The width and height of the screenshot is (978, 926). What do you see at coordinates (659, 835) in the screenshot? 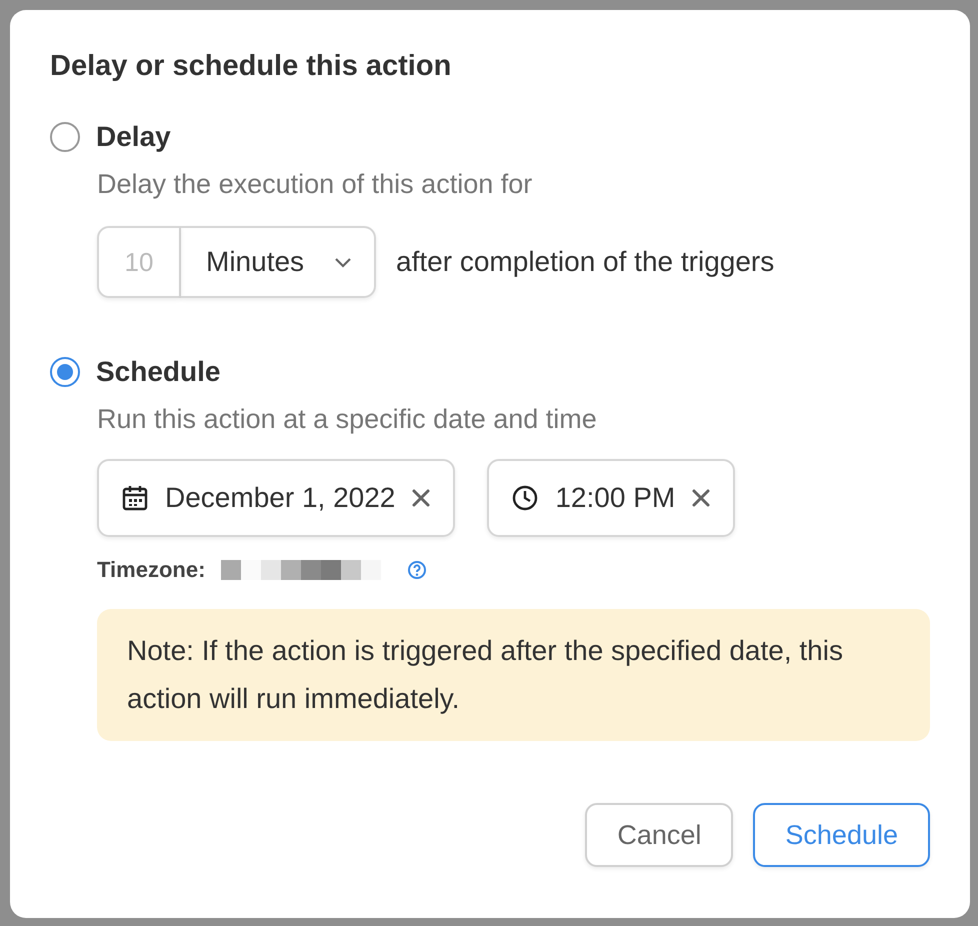
I see `cancel-button: Cancel` at bounding box center [659, 835].